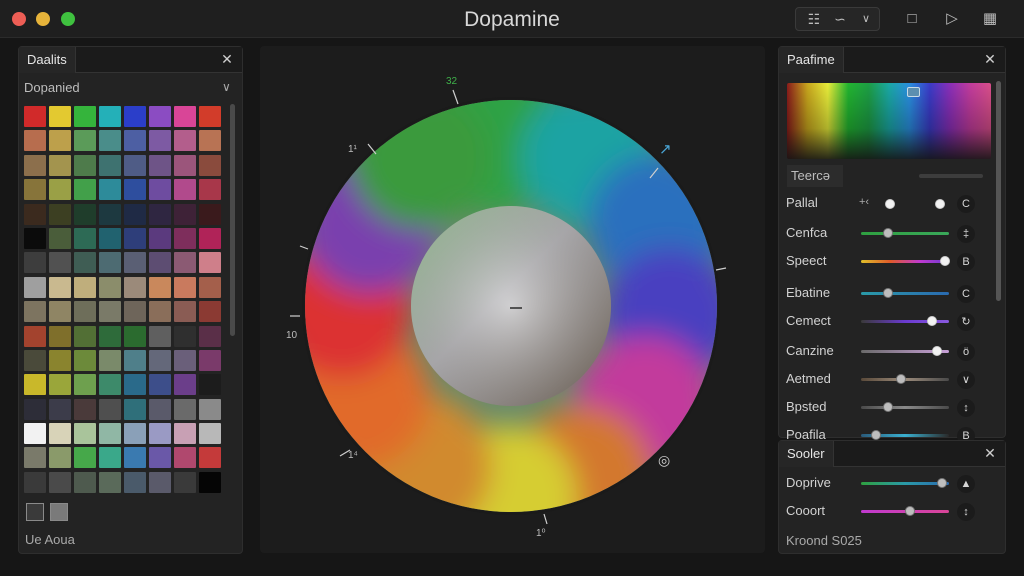 This screenshot has height=576, width=1024. Describe the element at coordinates (966, 408) in the screenshot. I see `reset-icon: ↕` at that location.